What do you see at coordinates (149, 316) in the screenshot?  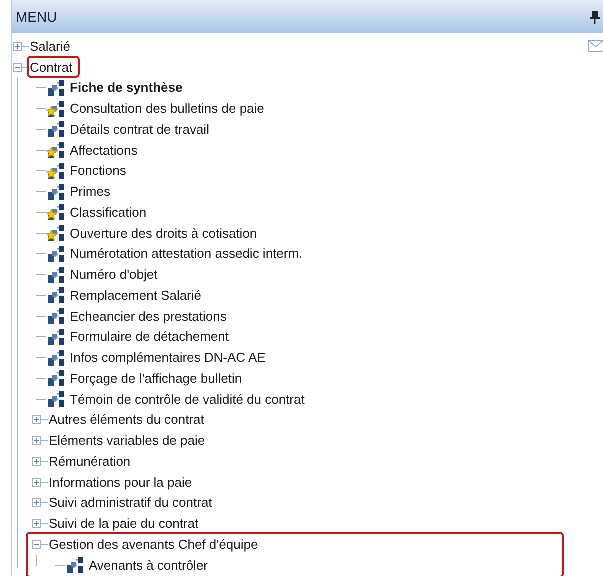 I see `menu-item: Echeancier des prestations` at bounding box center [149, 316].